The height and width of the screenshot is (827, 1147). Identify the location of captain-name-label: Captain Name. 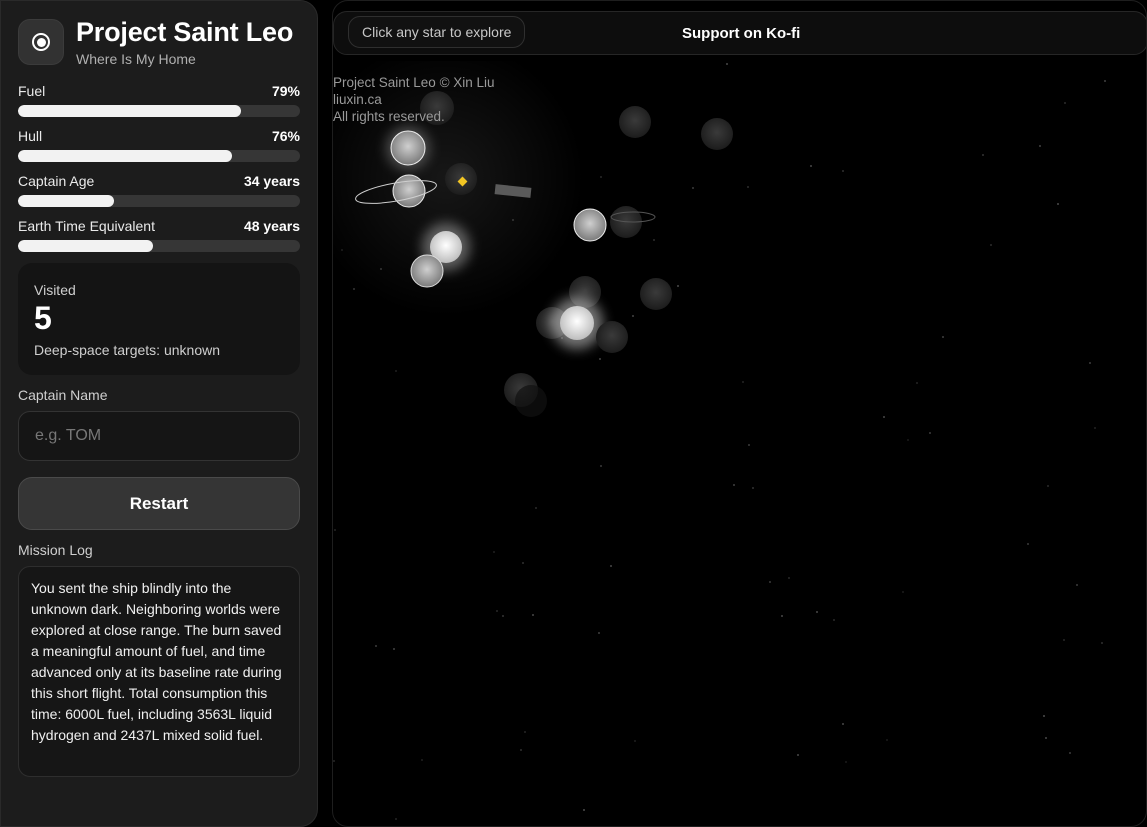
(63, 395).